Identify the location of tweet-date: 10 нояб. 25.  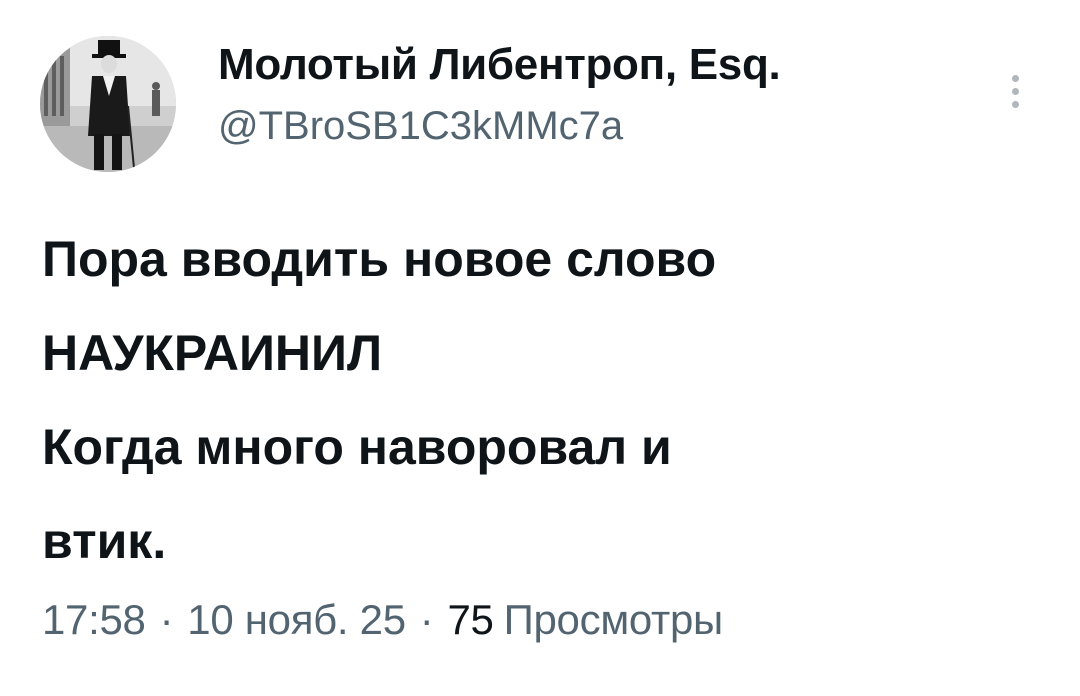
(296, 619).